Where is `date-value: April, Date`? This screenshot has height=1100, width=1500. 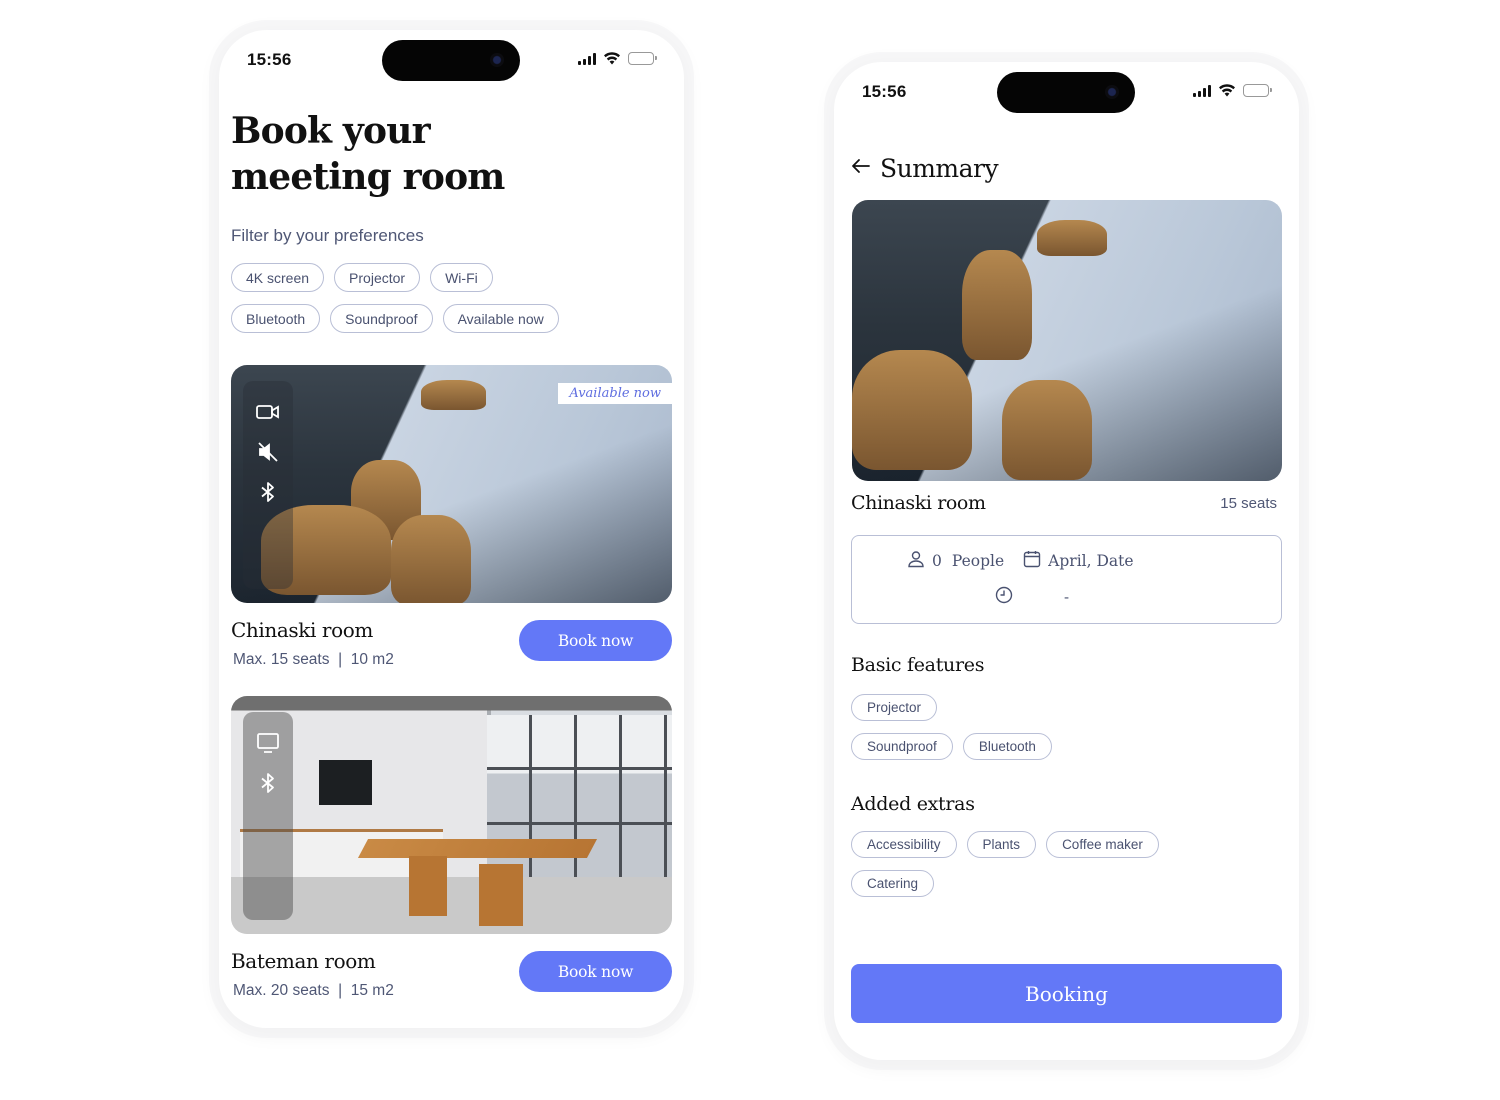
date-value: April, Date is located at coordinates (1090, 561).